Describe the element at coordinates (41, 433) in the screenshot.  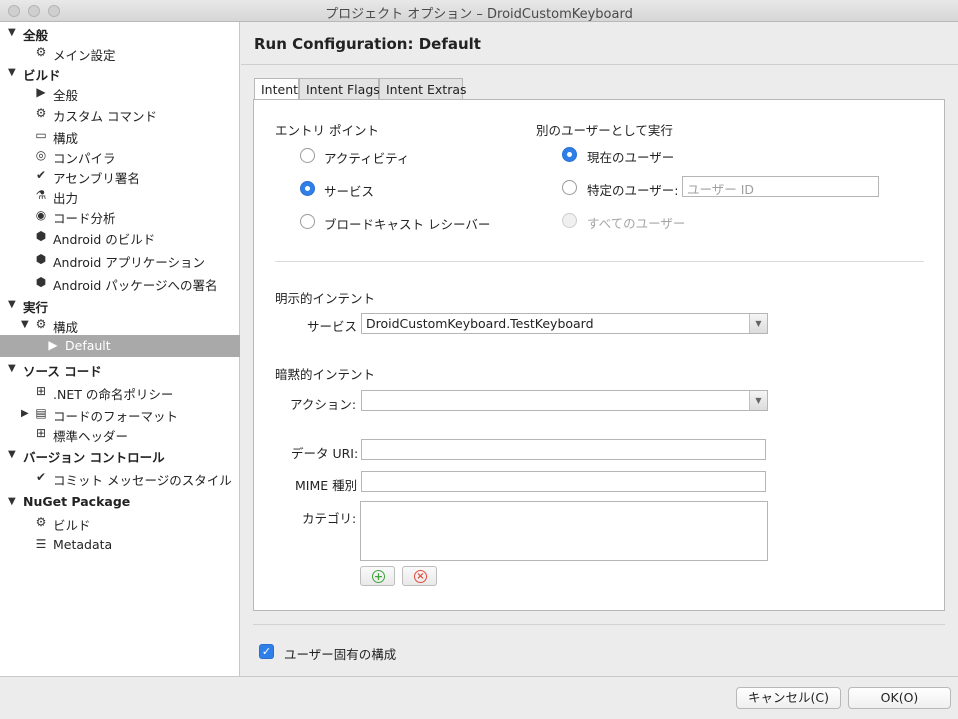
I see `header-icon: ⊞` at that location.